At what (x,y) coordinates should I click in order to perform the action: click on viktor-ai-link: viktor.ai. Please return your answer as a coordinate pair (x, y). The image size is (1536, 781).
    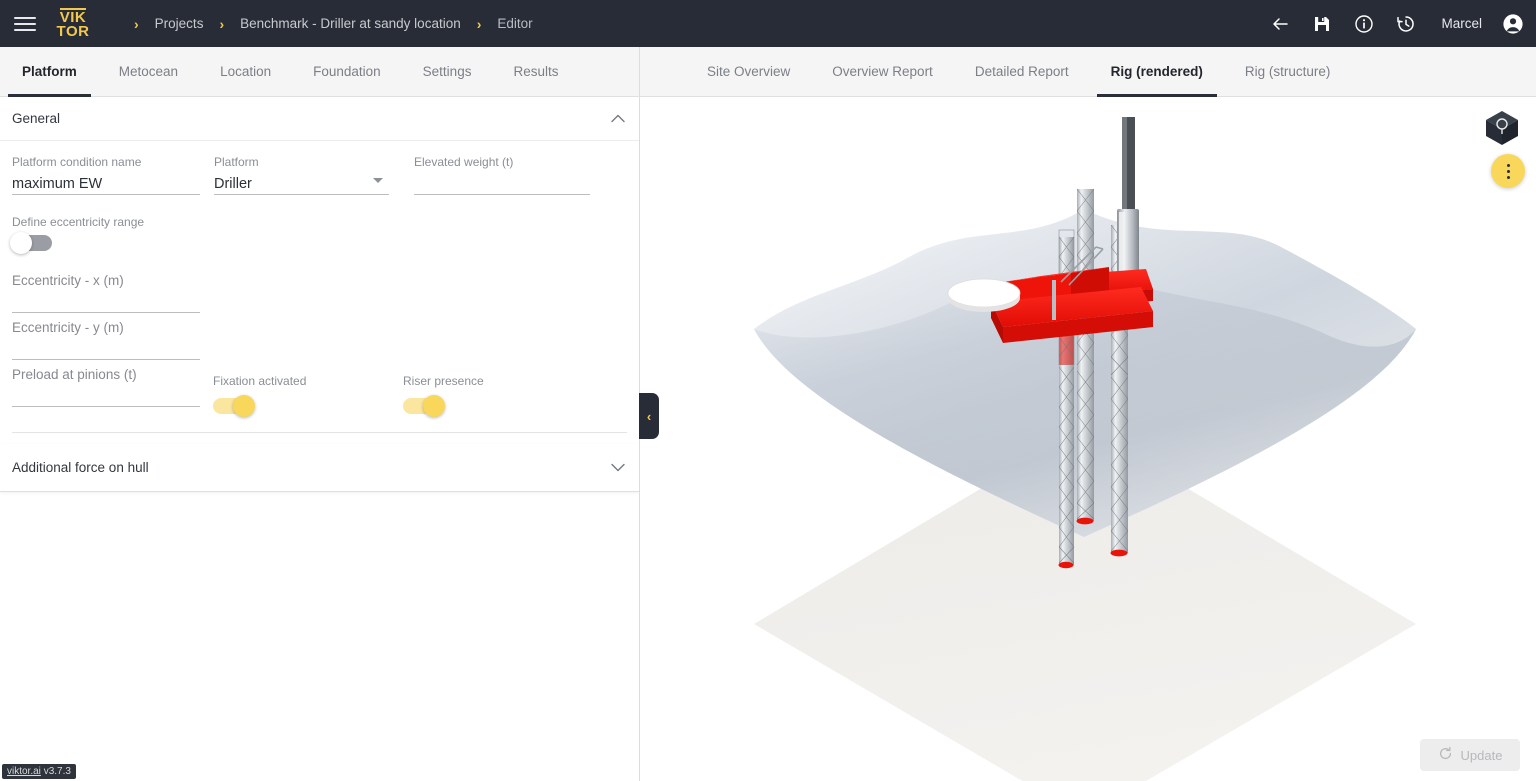
    Looking at the image, I should click on (24, 771).